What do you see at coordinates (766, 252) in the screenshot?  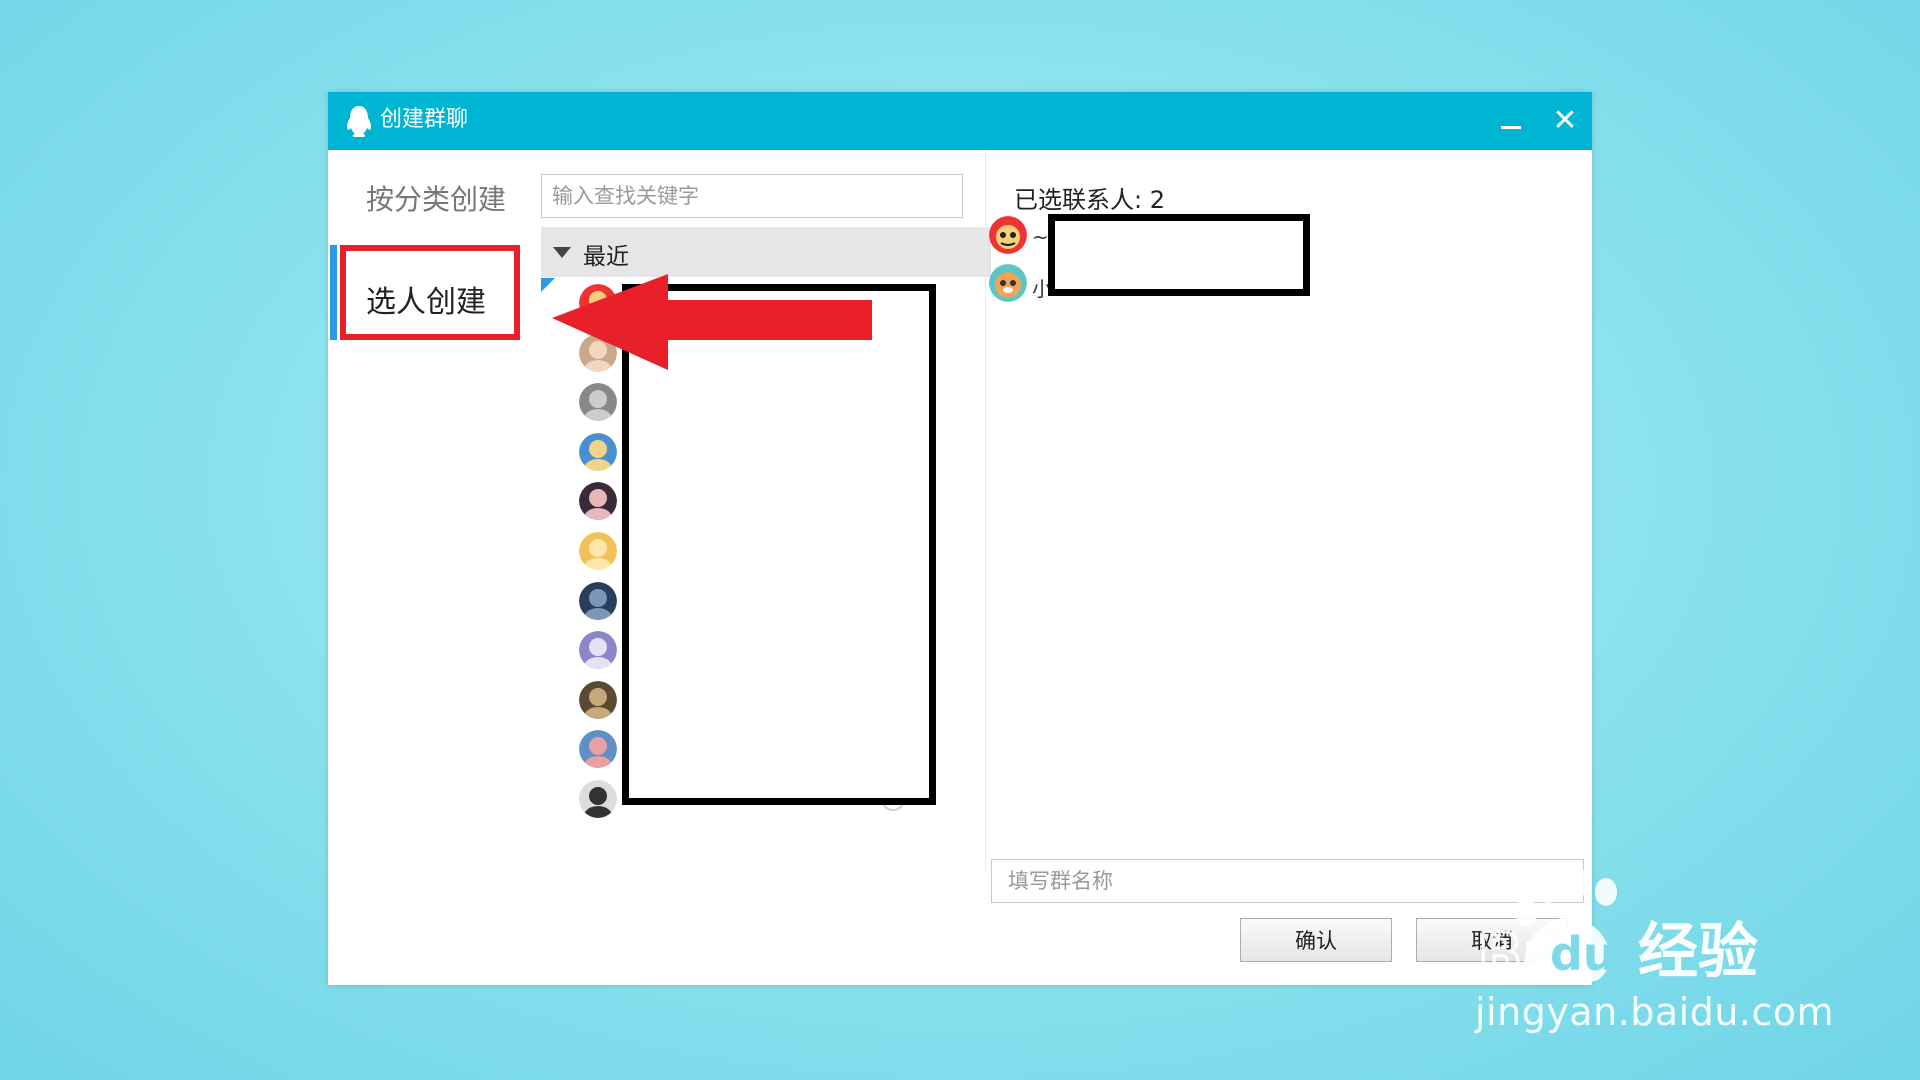 I see `contact-group-recent: 最近` at bounding box center [766, 252].